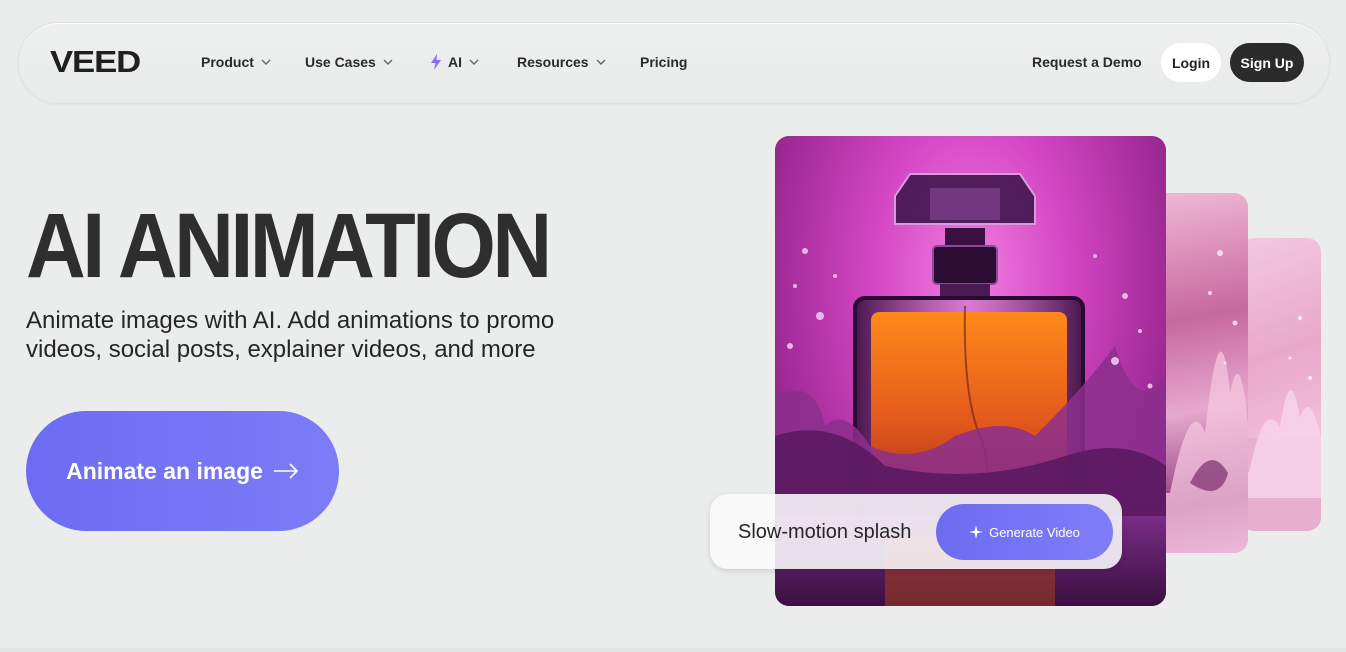 The width and height of the screenshot is (1346, 652). I want to click on divider, so click(673, 650).